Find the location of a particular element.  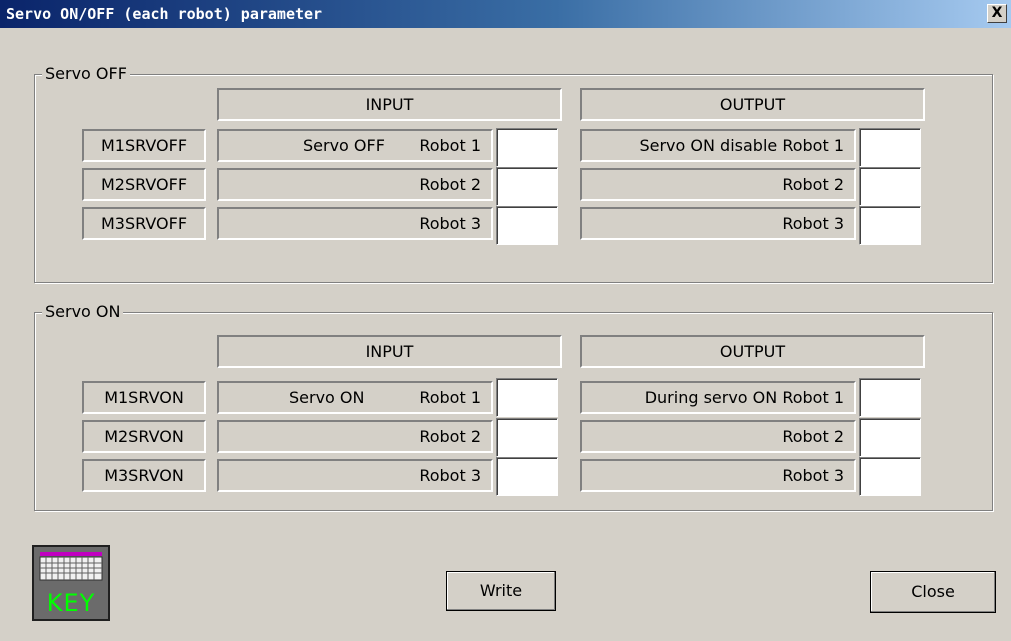

servo-on-input-label-2: Robot 2 is located at coordinates (355, 436).